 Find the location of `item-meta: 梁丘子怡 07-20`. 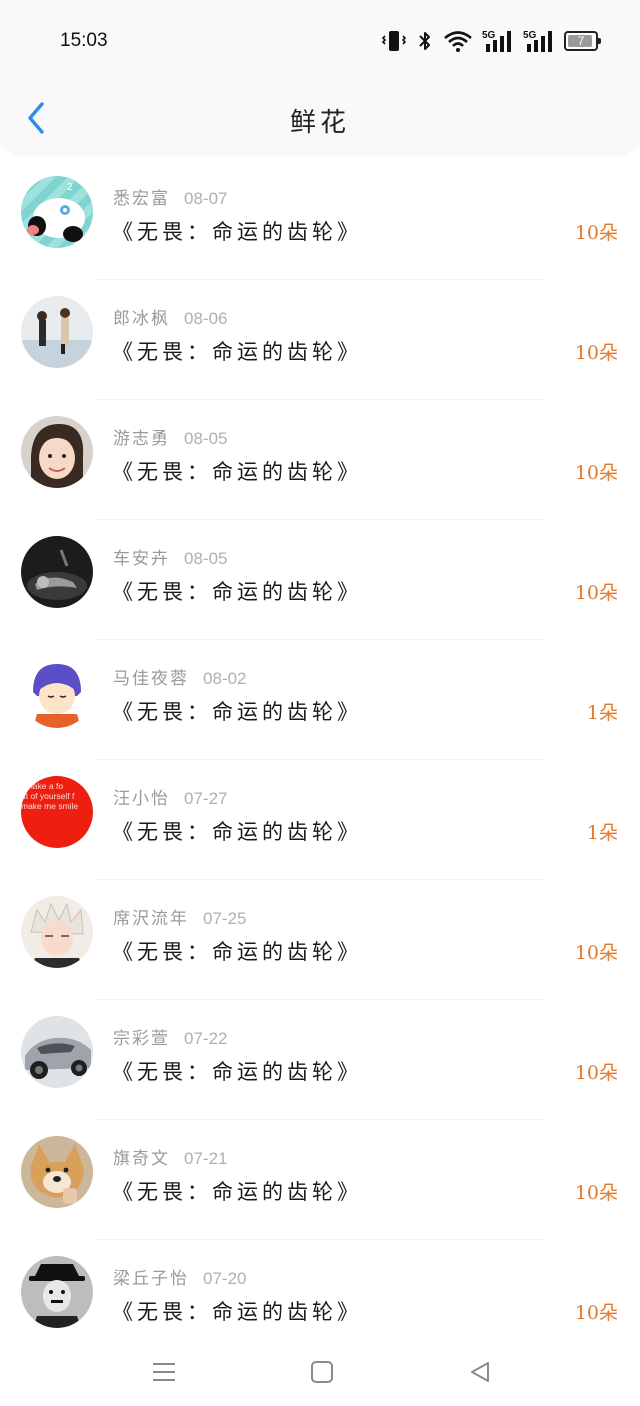

item-meta: 梁丘子怡 07-20 is located at coordinates (179, 1276).